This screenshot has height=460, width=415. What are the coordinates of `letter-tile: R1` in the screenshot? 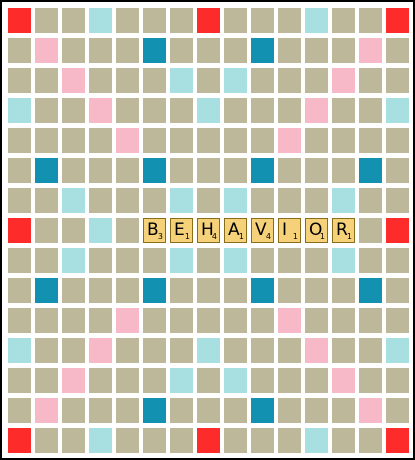 It's located at (343, 230).